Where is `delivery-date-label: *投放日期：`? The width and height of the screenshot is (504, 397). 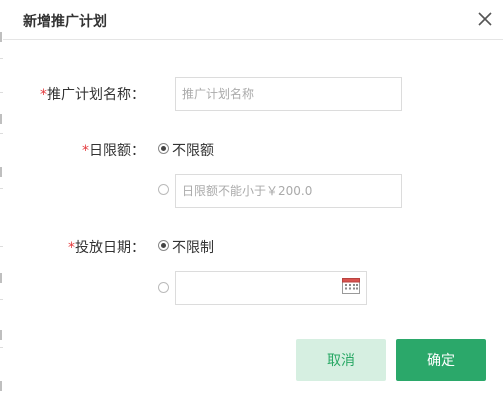 delivery-date-label: *投放日期： is located at coordinates (106, 248).